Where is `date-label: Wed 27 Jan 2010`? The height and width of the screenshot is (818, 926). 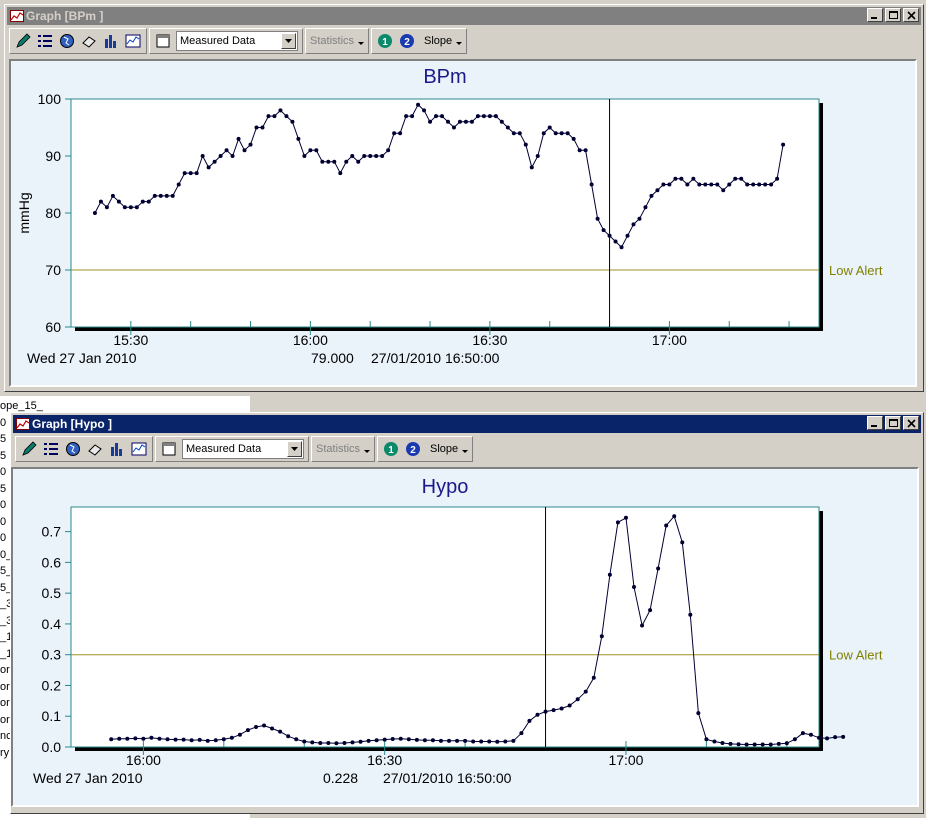 date-label: Wed 27 Jan 2010 is located at coordinates (82, 358).